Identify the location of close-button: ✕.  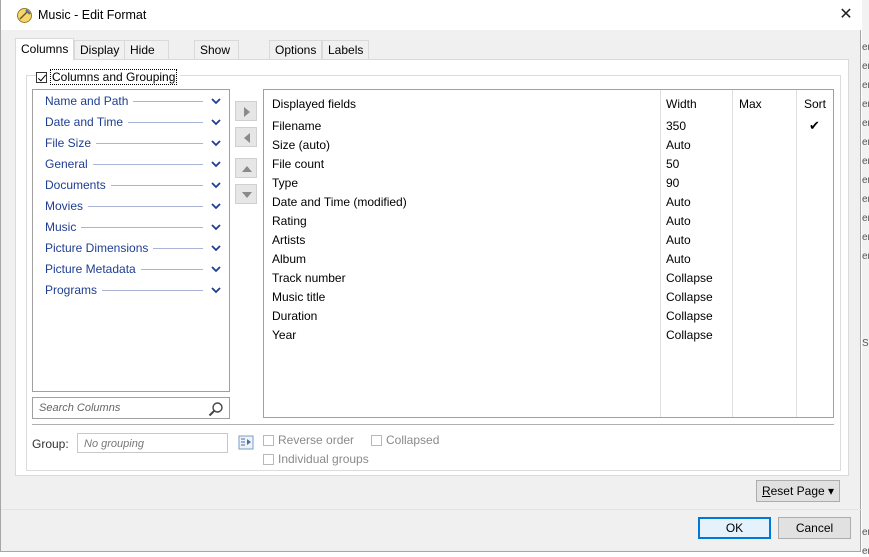
(846, 15).